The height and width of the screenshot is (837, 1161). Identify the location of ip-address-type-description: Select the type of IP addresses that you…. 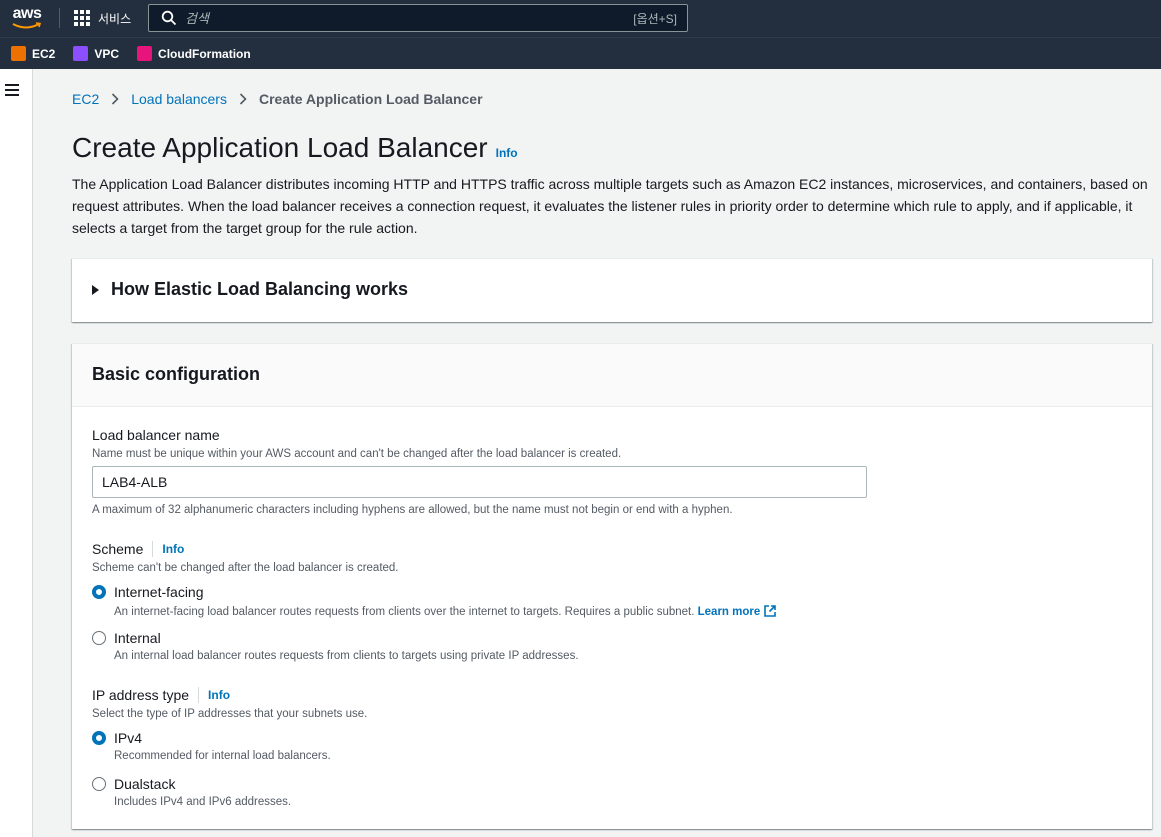
(230, 714).